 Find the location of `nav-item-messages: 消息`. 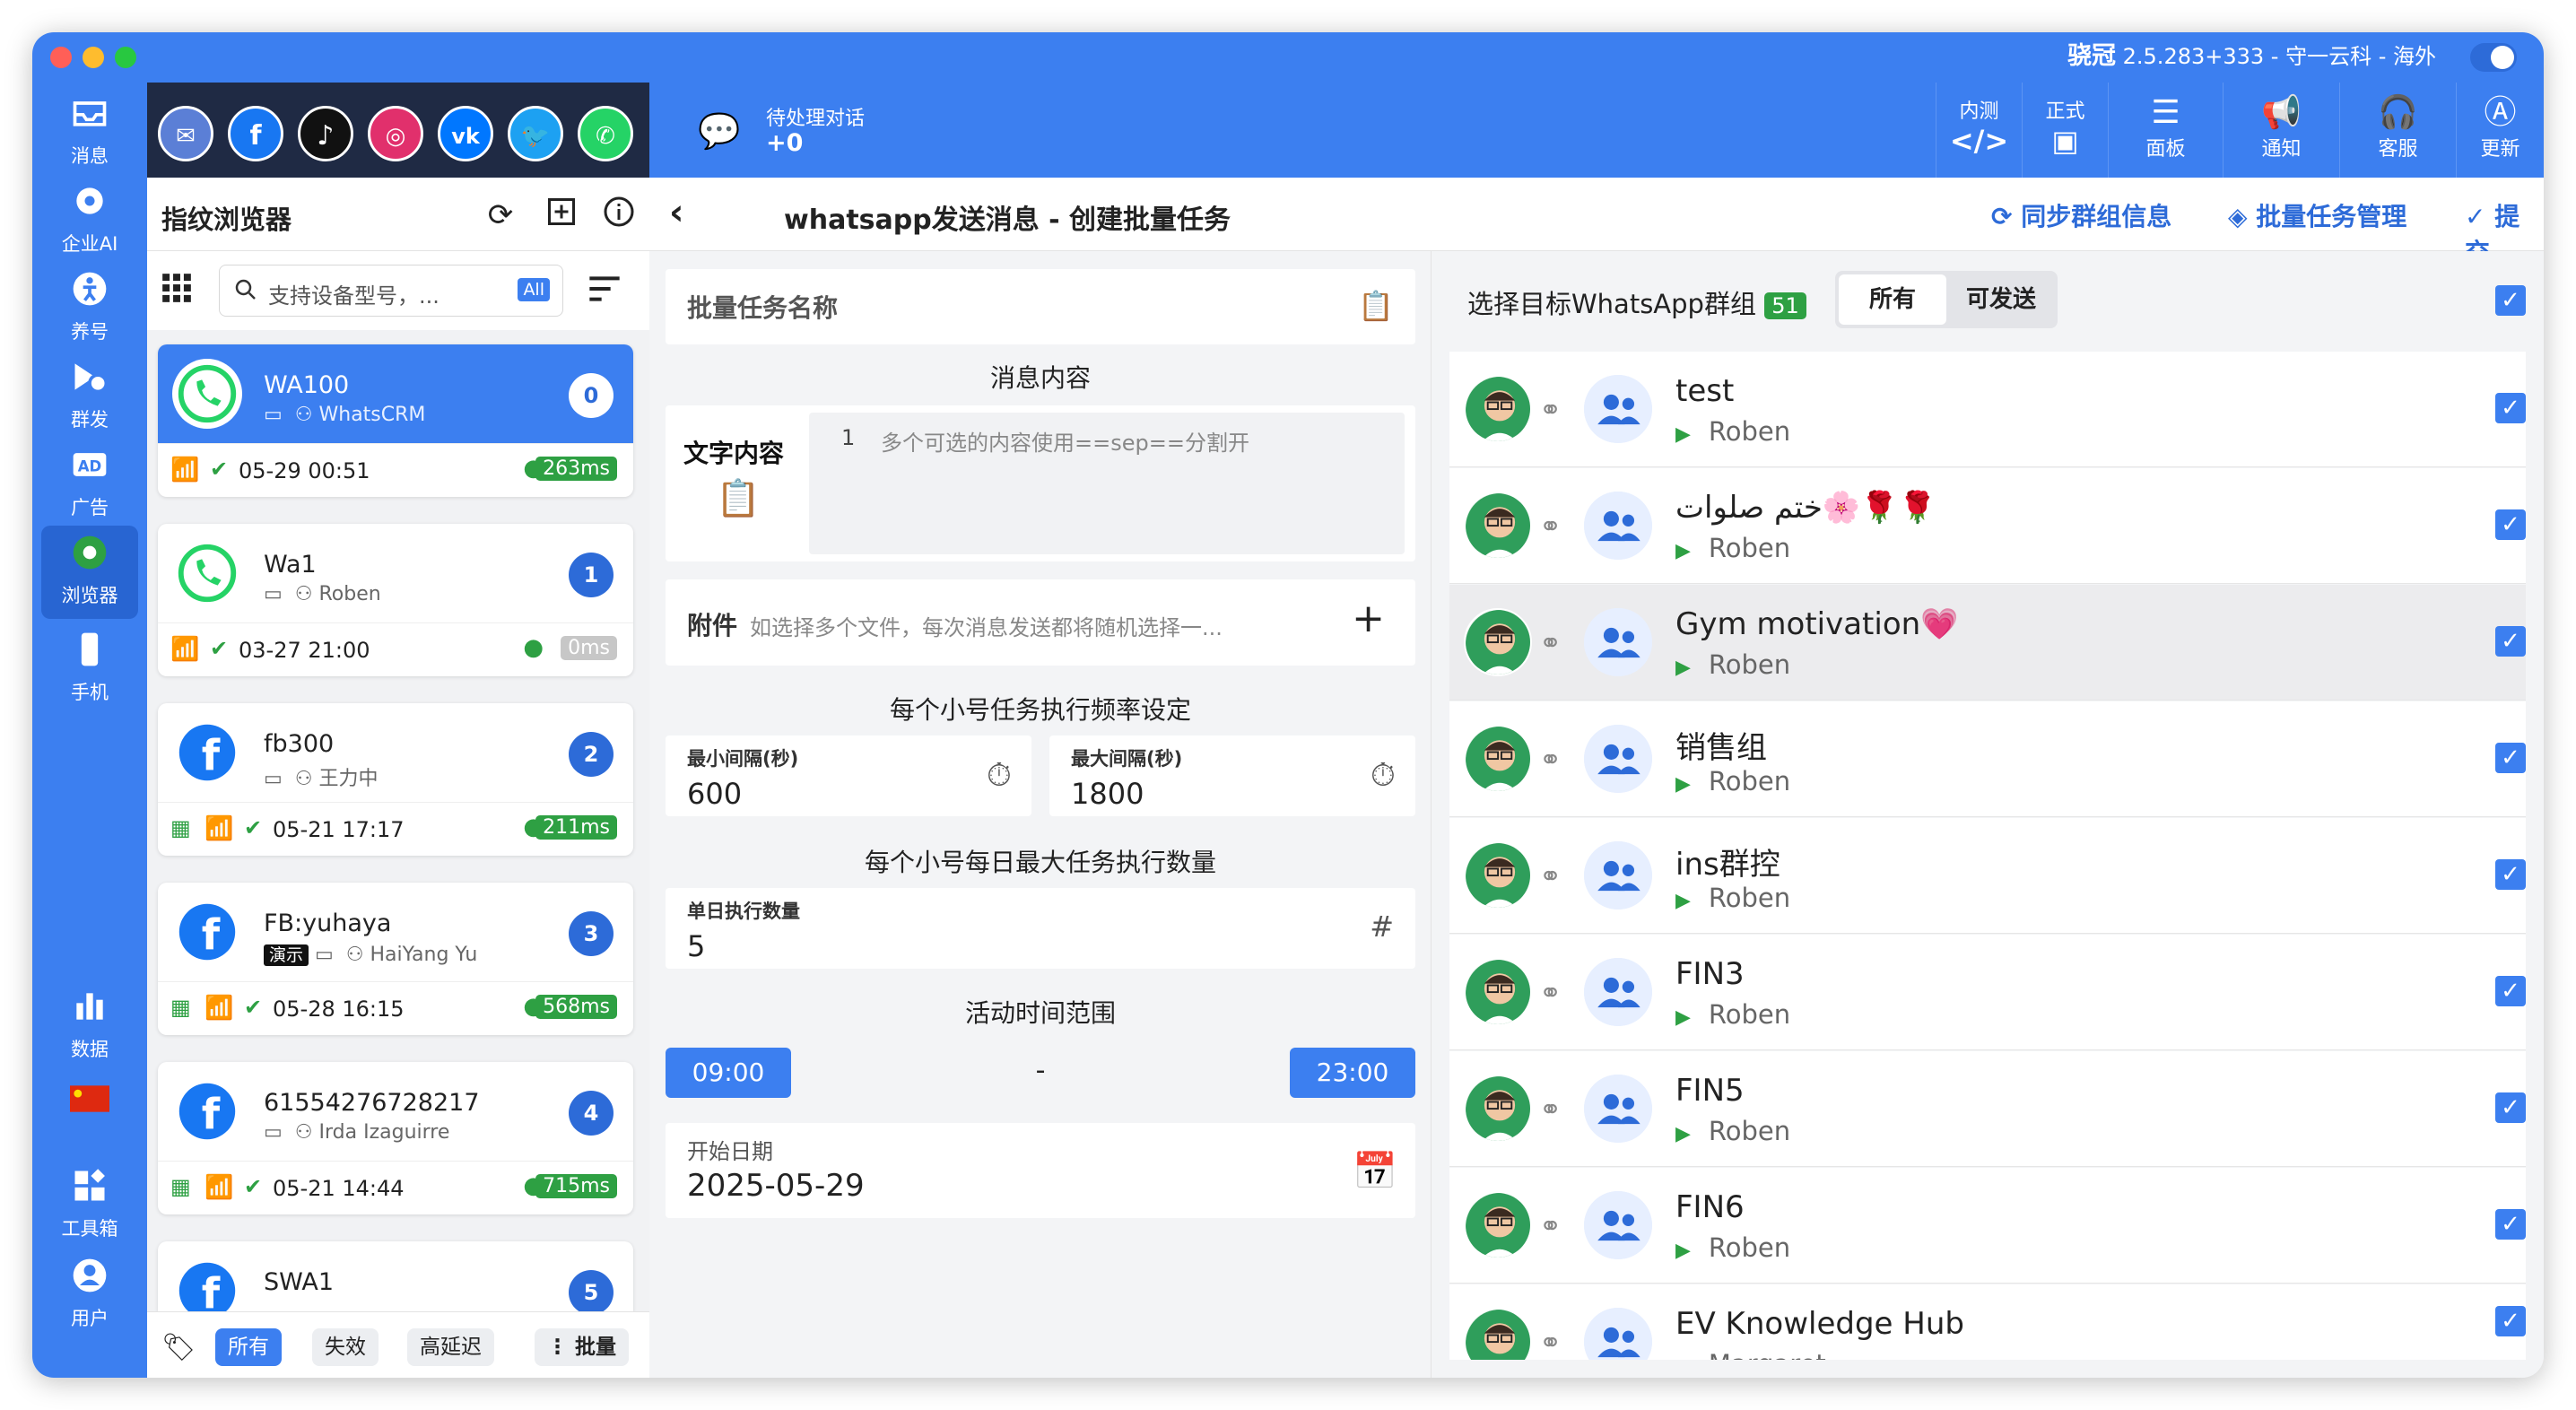

nav-item-messages: 消息 is located at coordinates (89, 129).